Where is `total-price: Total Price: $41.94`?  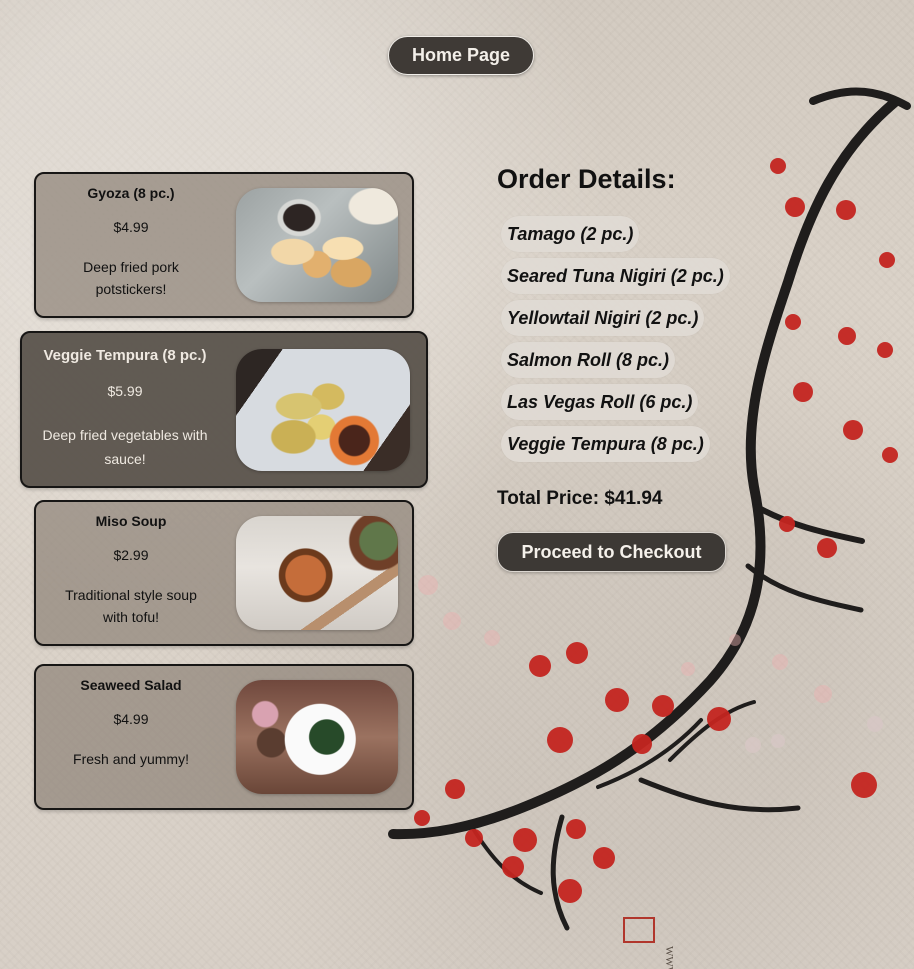 total-price: Total Price: $41.94 is located at coordinates (580, 498).